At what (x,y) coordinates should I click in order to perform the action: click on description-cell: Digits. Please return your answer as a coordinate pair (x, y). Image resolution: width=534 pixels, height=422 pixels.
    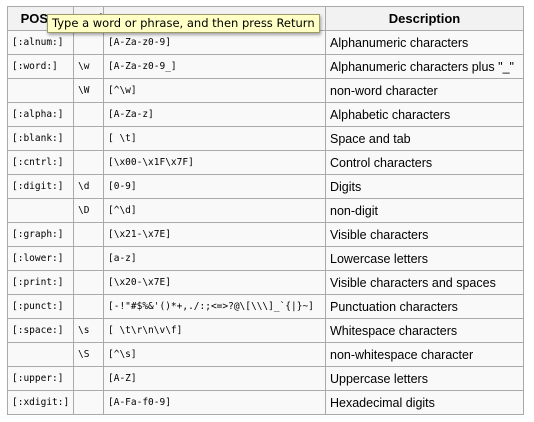
    Looking at the image, I should click on (424, 186).